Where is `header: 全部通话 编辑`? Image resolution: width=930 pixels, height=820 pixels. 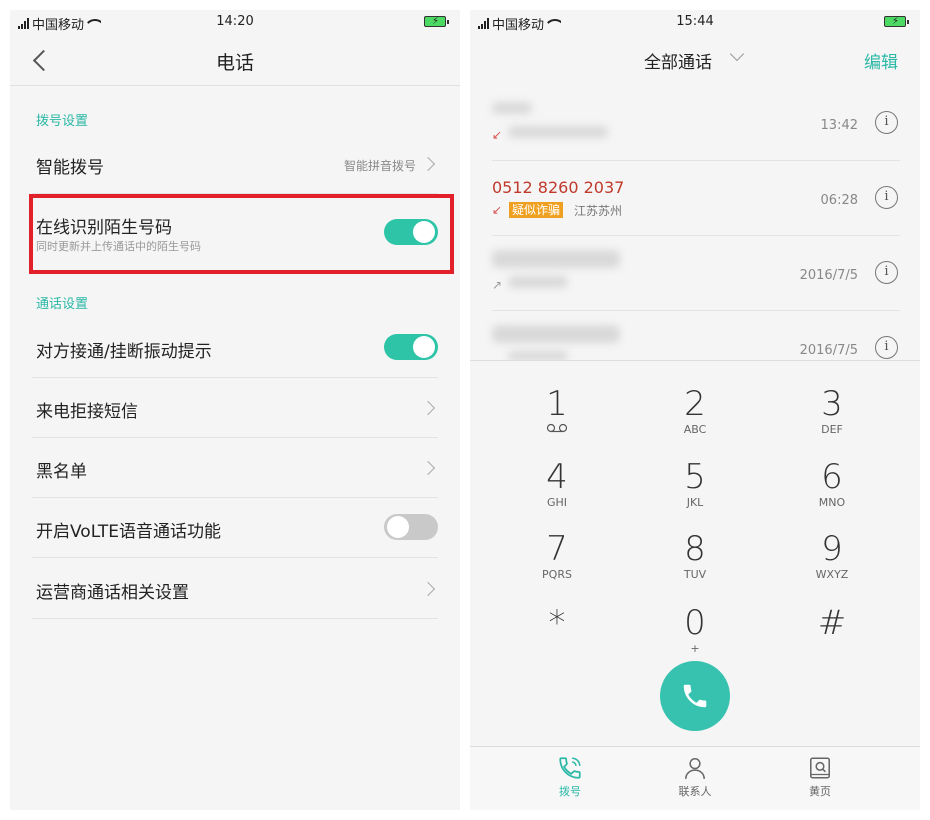 header: 全部通话 编辑 is located at coordinates (695, 60).